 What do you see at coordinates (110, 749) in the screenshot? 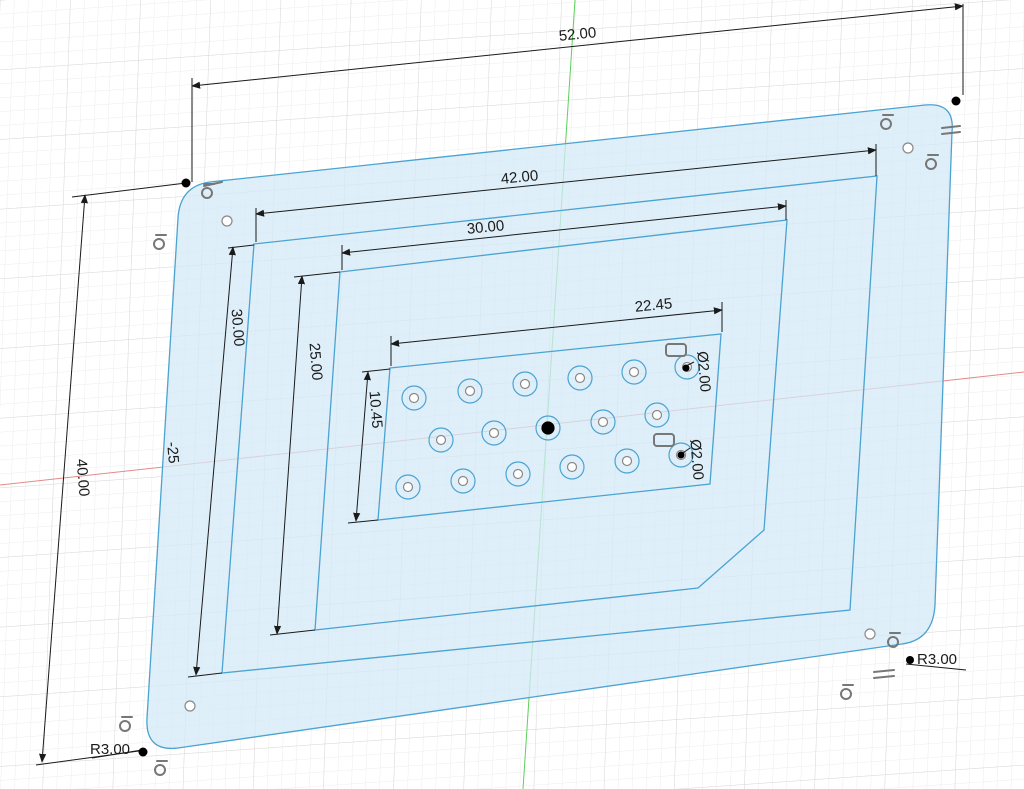
I see `dim-radius-bottom-left: R3.00` at bounding box center [110, 749].